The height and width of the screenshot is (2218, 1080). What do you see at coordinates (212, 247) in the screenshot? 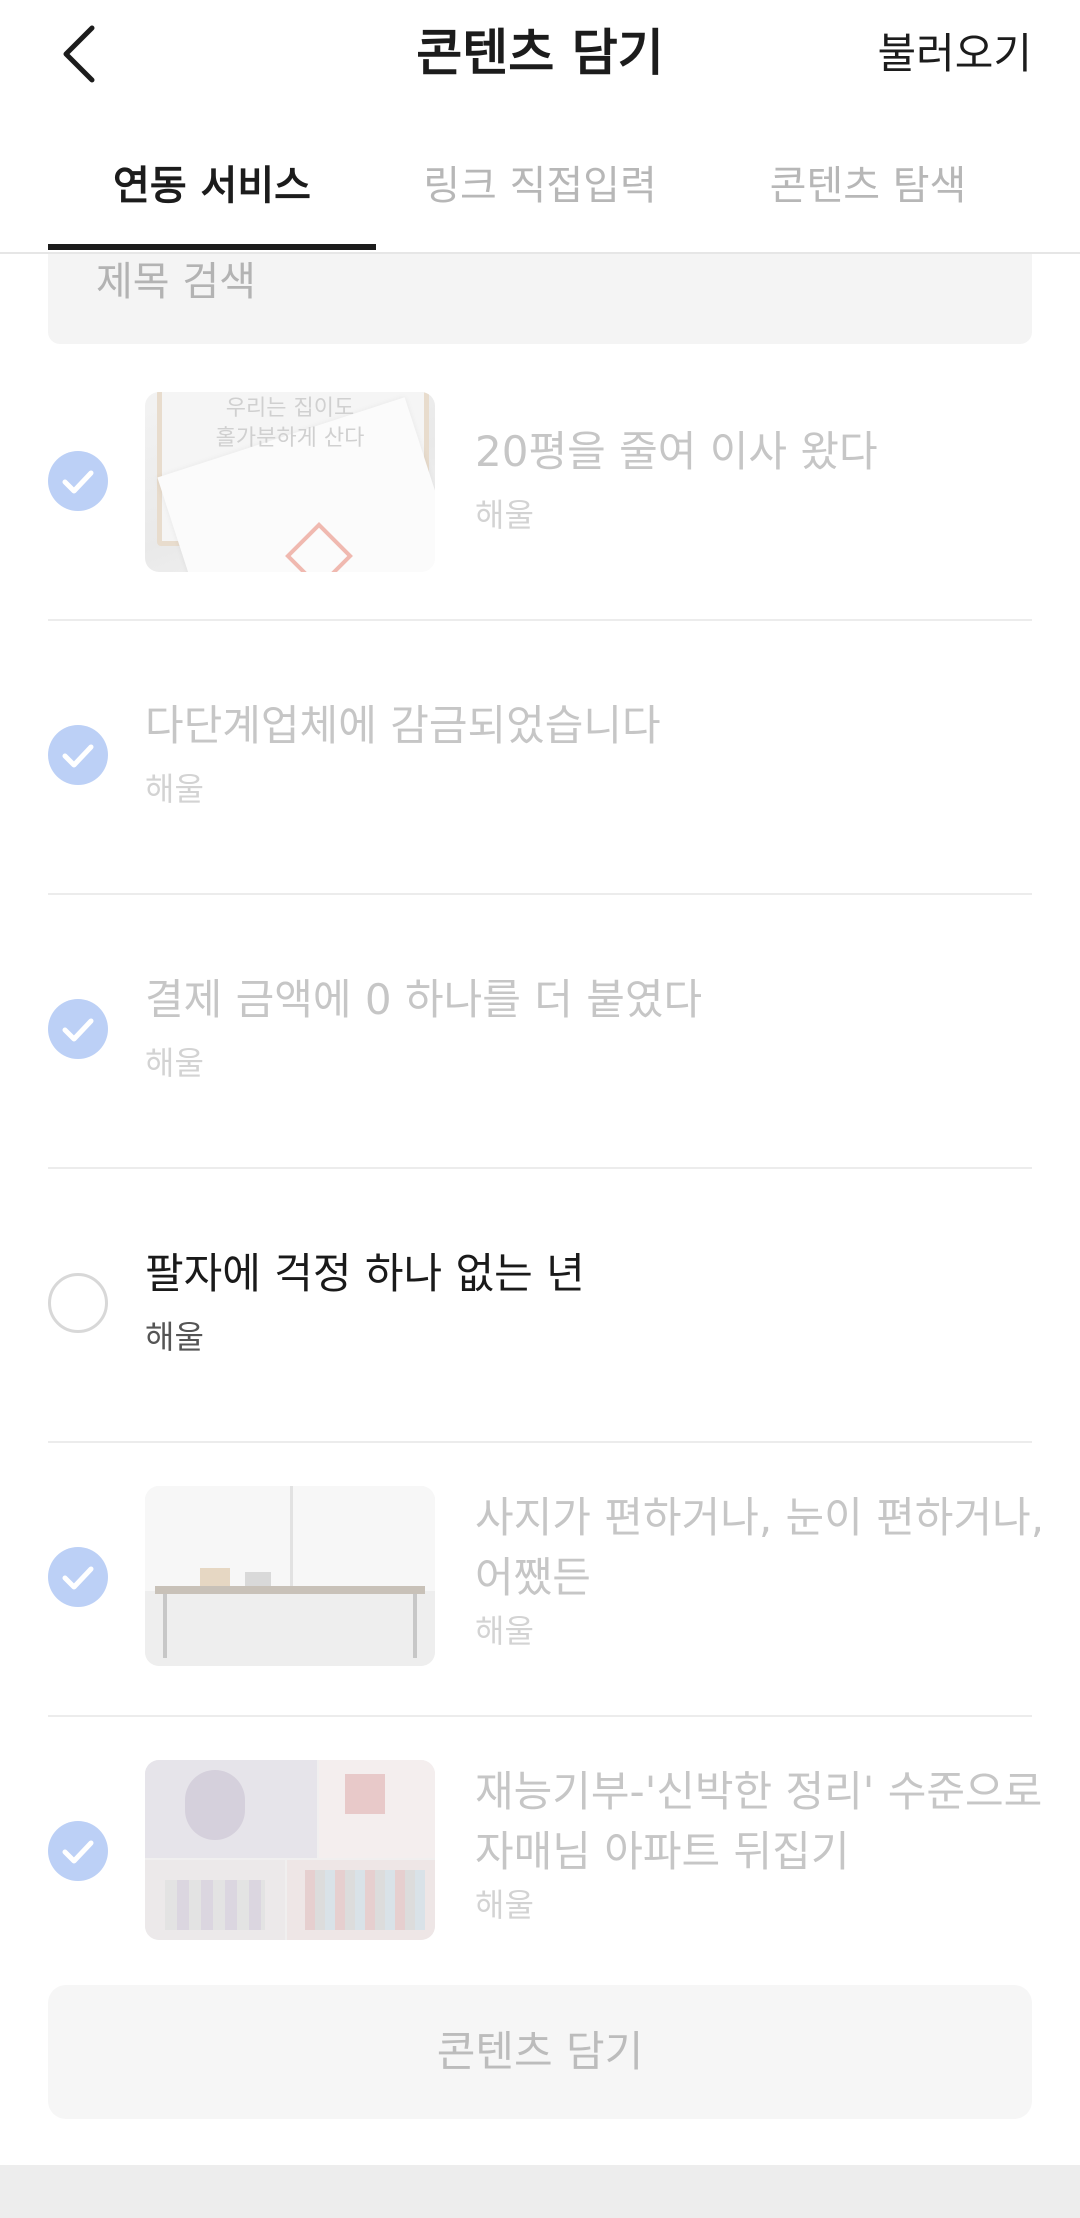
I see `tab-active-indicator` at bounding box center [212, 247].